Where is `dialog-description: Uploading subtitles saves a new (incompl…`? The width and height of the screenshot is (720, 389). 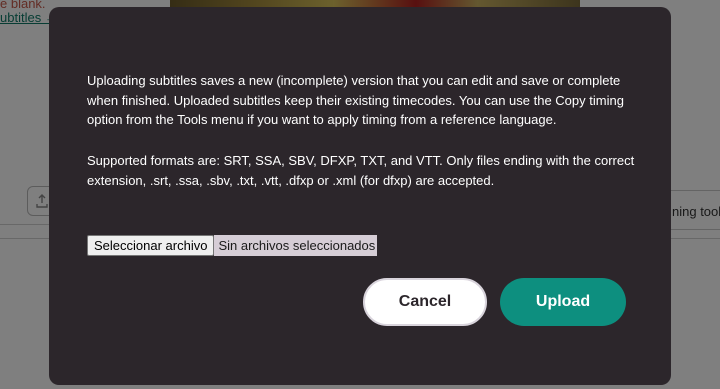 dialog-description: Uploading subtitles saves a new (incompl… is located at coordinates (355, 100).